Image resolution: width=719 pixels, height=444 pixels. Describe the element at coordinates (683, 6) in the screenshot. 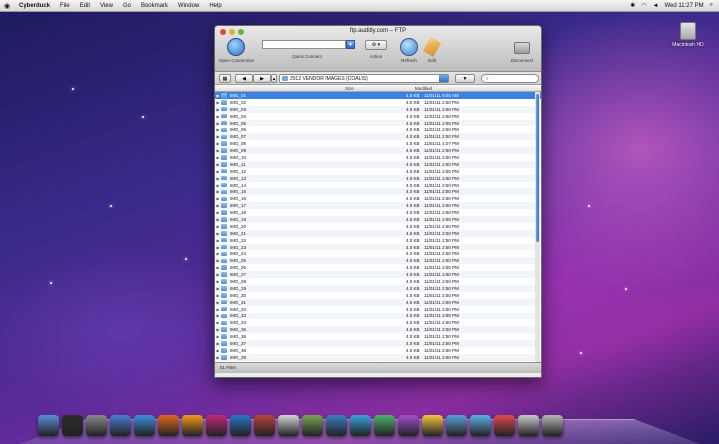

I see `clock: Wed 11:27 PM` at that location.